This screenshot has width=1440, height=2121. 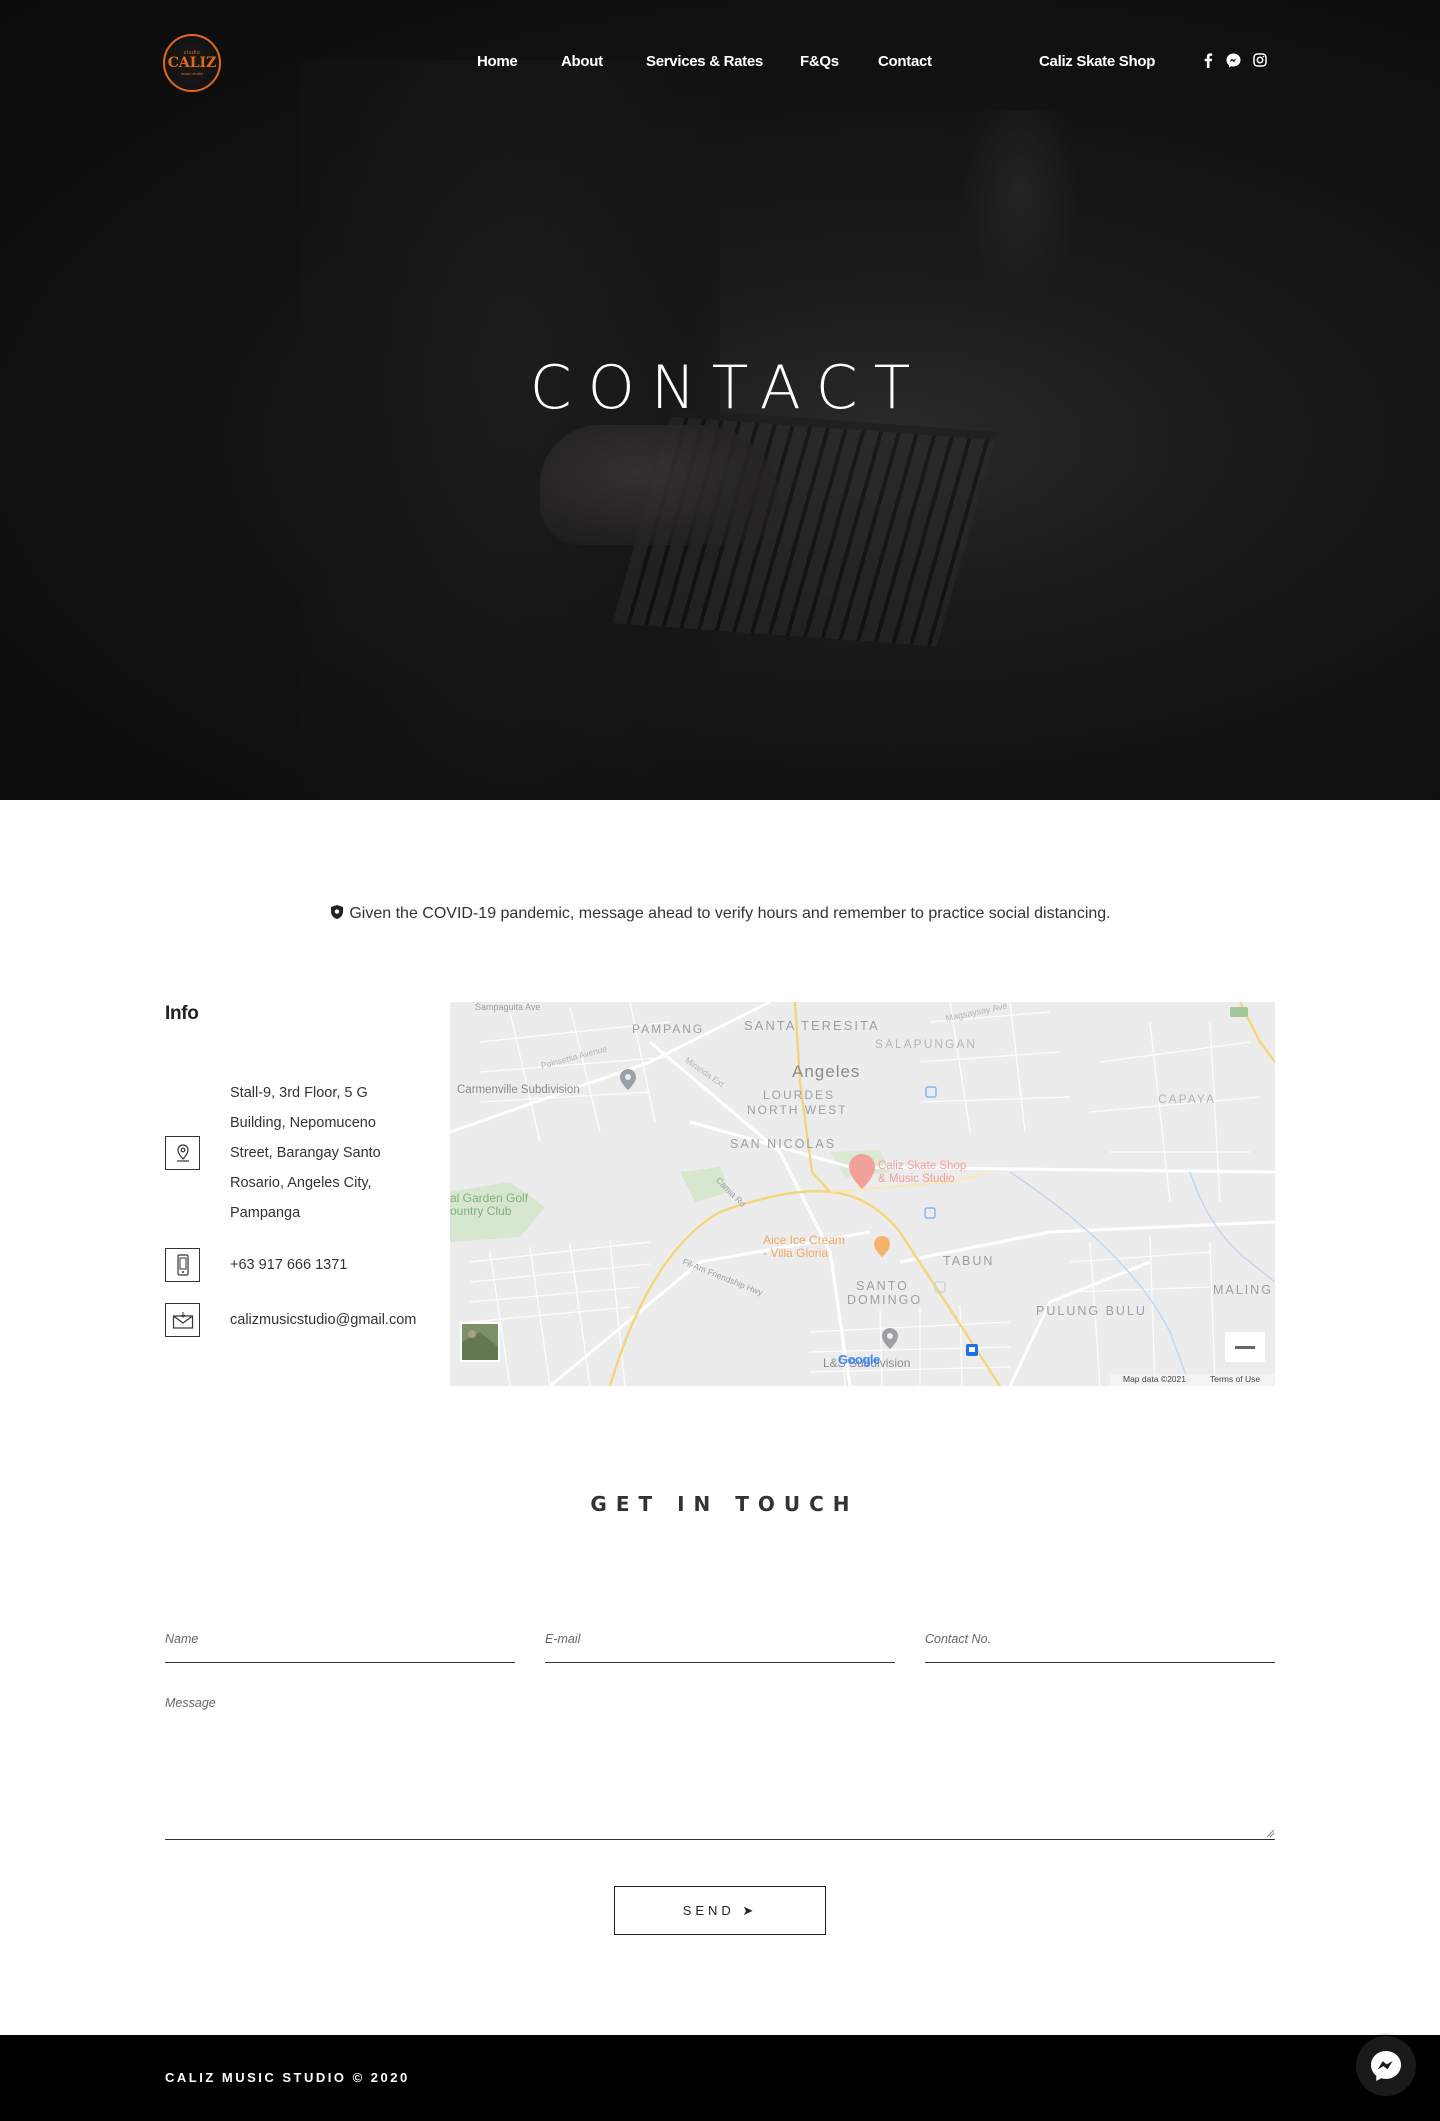 I want to click on info-heading: Info, so click(x=182, y=1013).